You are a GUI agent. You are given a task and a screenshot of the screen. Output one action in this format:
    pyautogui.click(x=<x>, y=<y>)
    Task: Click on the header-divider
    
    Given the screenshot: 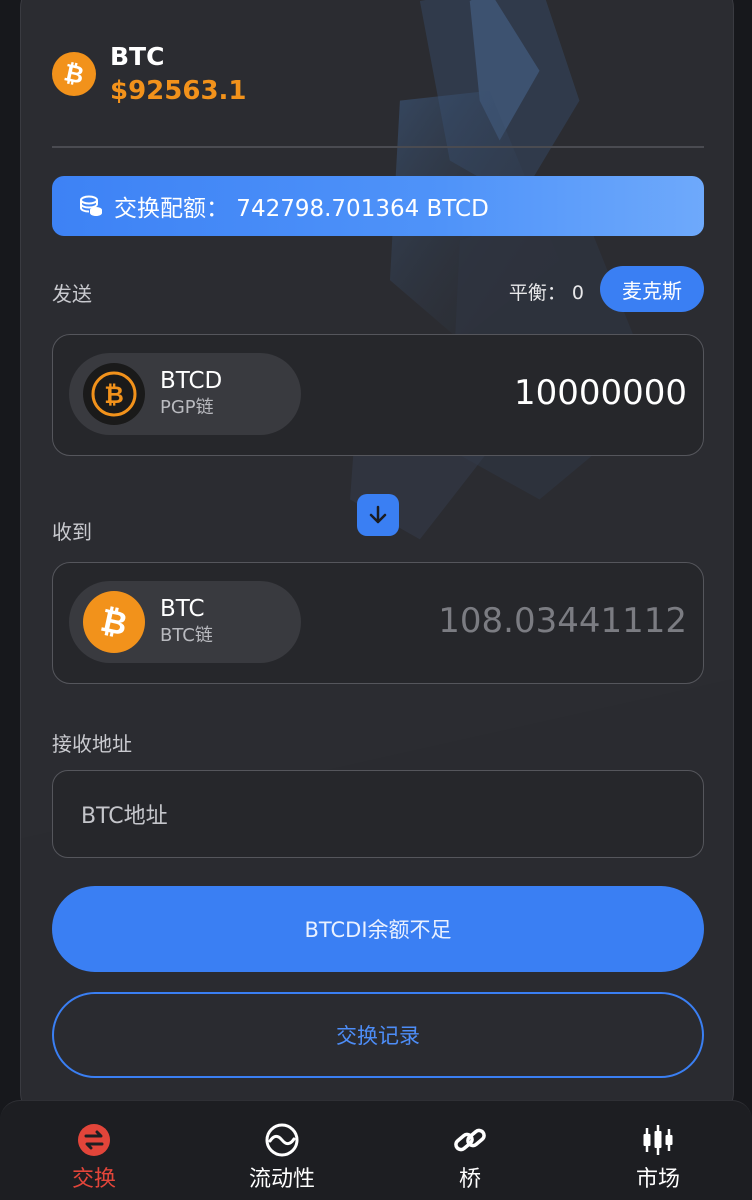 What is the action you would take?
    pyautogui.click(x=378, y=147)
    